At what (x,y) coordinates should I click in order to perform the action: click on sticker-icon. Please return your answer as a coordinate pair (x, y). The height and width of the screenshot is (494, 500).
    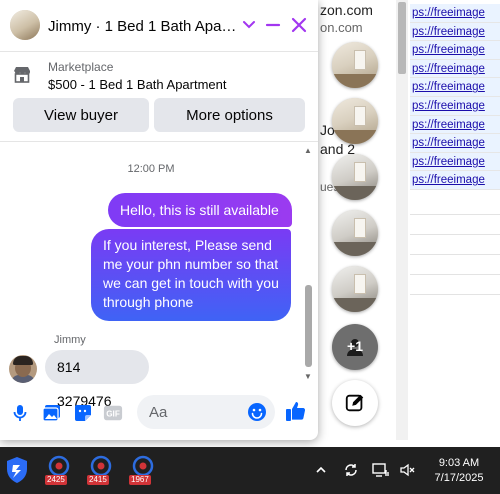
    Looking at the image, I should click on (83, 413).